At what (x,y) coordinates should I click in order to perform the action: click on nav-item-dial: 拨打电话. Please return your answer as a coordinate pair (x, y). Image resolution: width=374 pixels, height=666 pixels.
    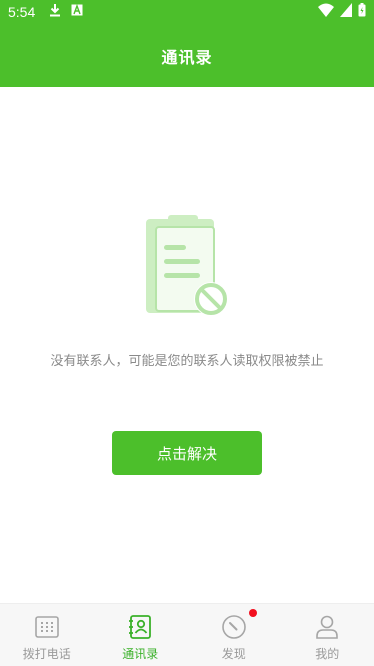
    Looking at the image, I should click on (47, 635).